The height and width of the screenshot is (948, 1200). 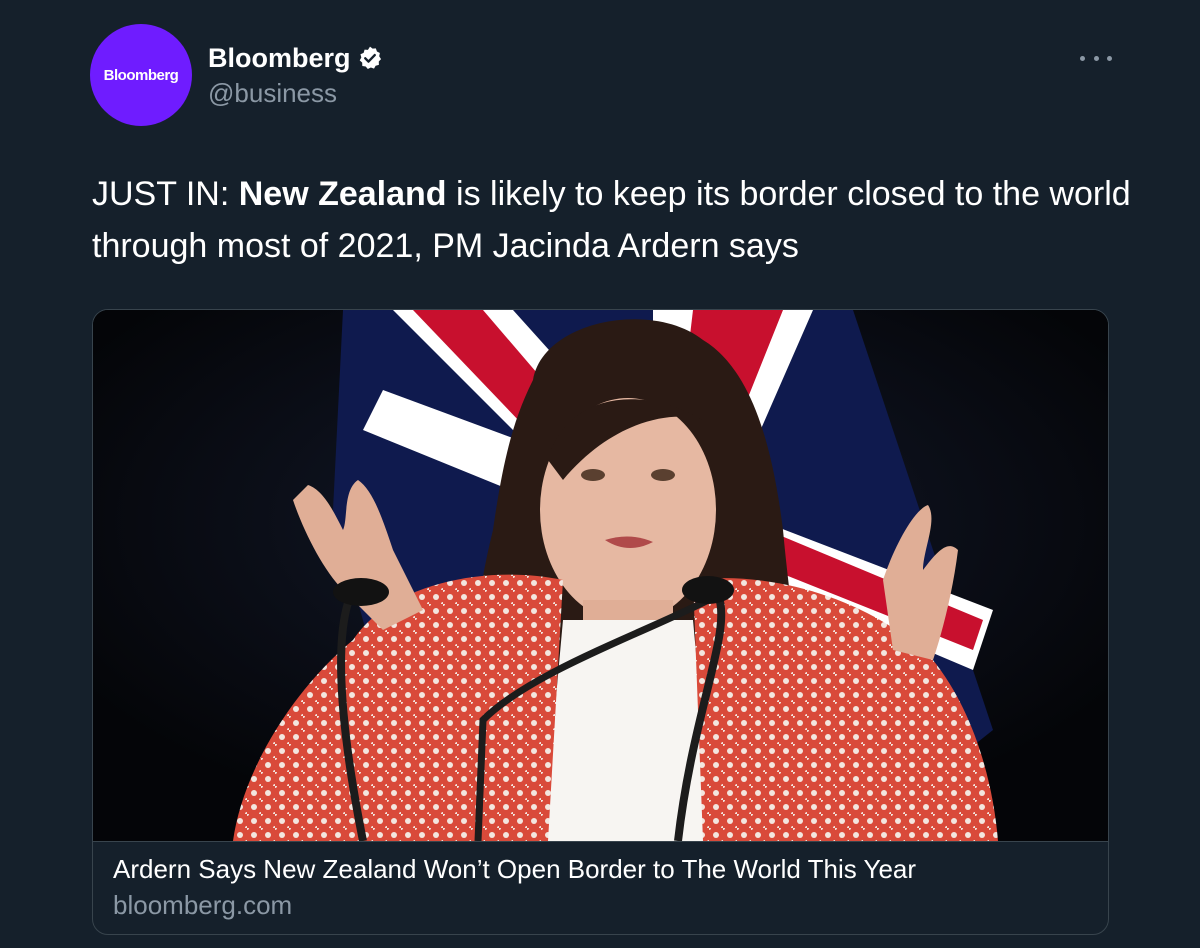 I want to click on card-divider, so click(x=600, y=841).